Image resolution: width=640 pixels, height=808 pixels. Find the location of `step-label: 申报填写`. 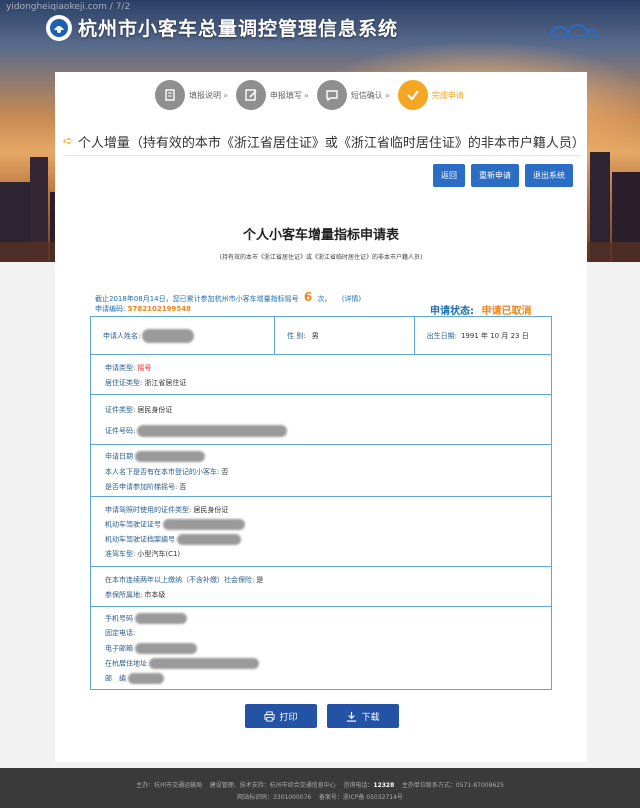

step-label: 申报填写 is located at coordinates (285, 95).